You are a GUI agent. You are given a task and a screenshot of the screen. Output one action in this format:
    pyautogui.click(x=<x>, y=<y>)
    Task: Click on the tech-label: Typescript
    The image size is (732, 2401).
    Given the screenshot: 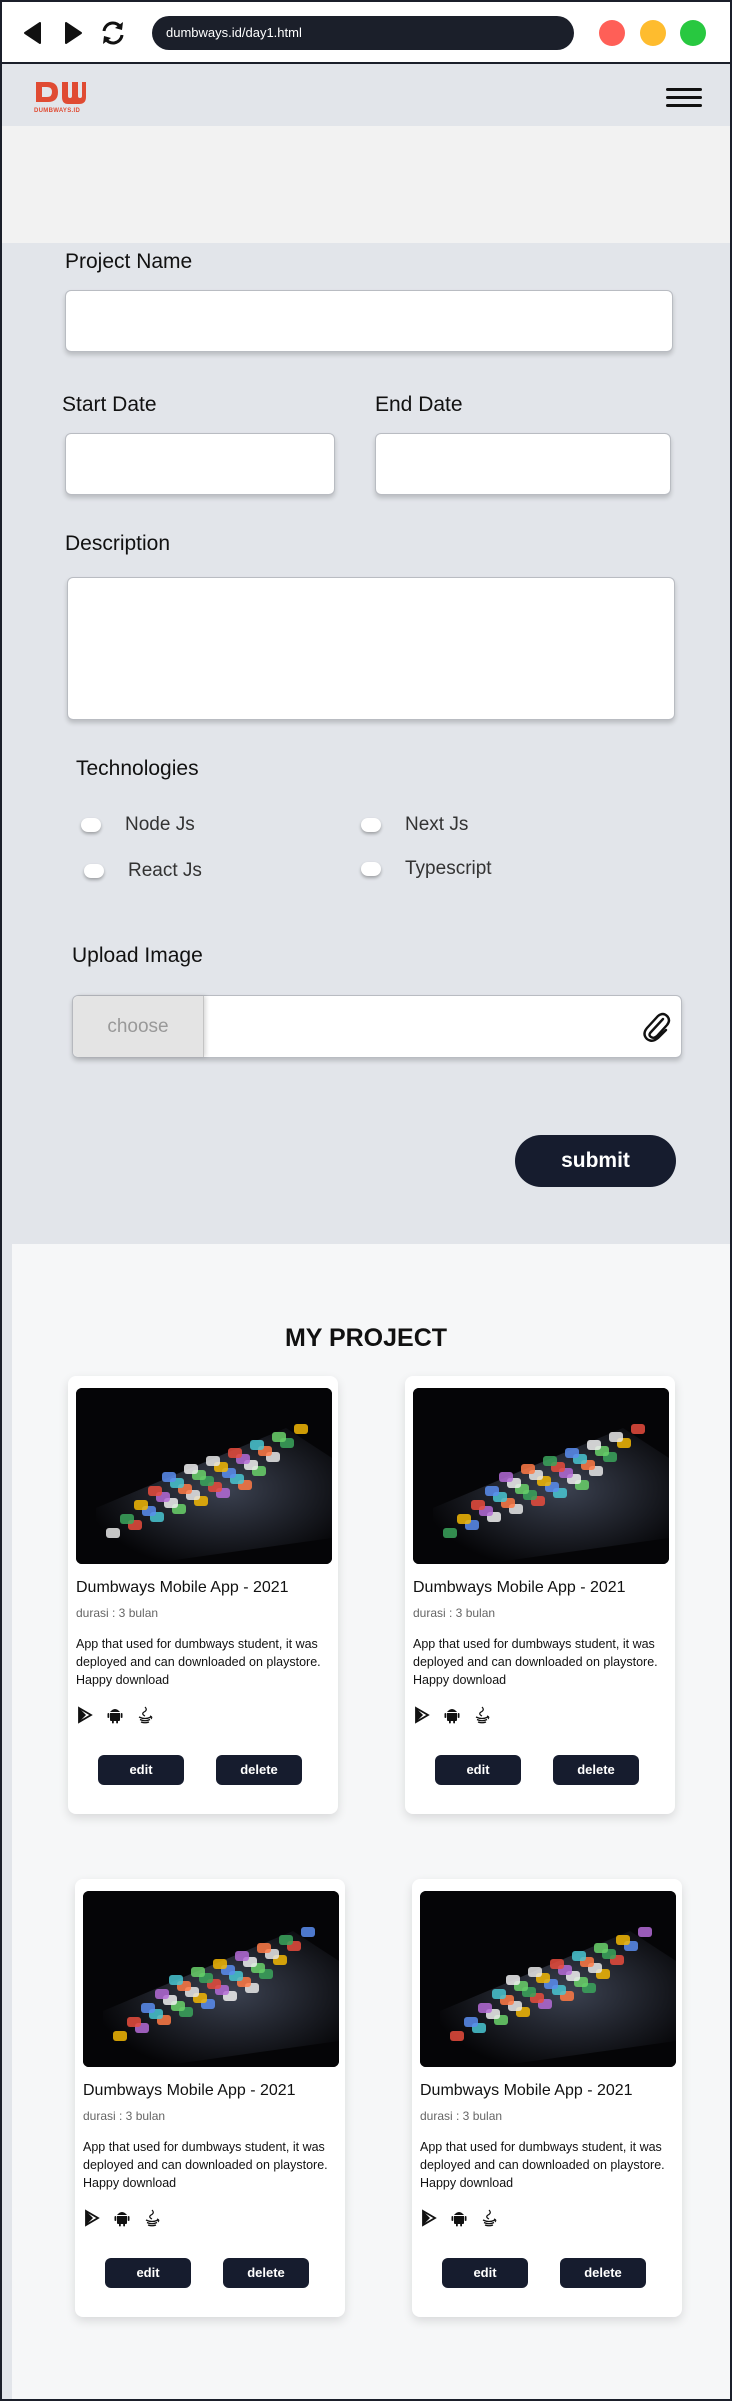 What is the action you would take?
    pyautogui.click(x=448, y=868)
    